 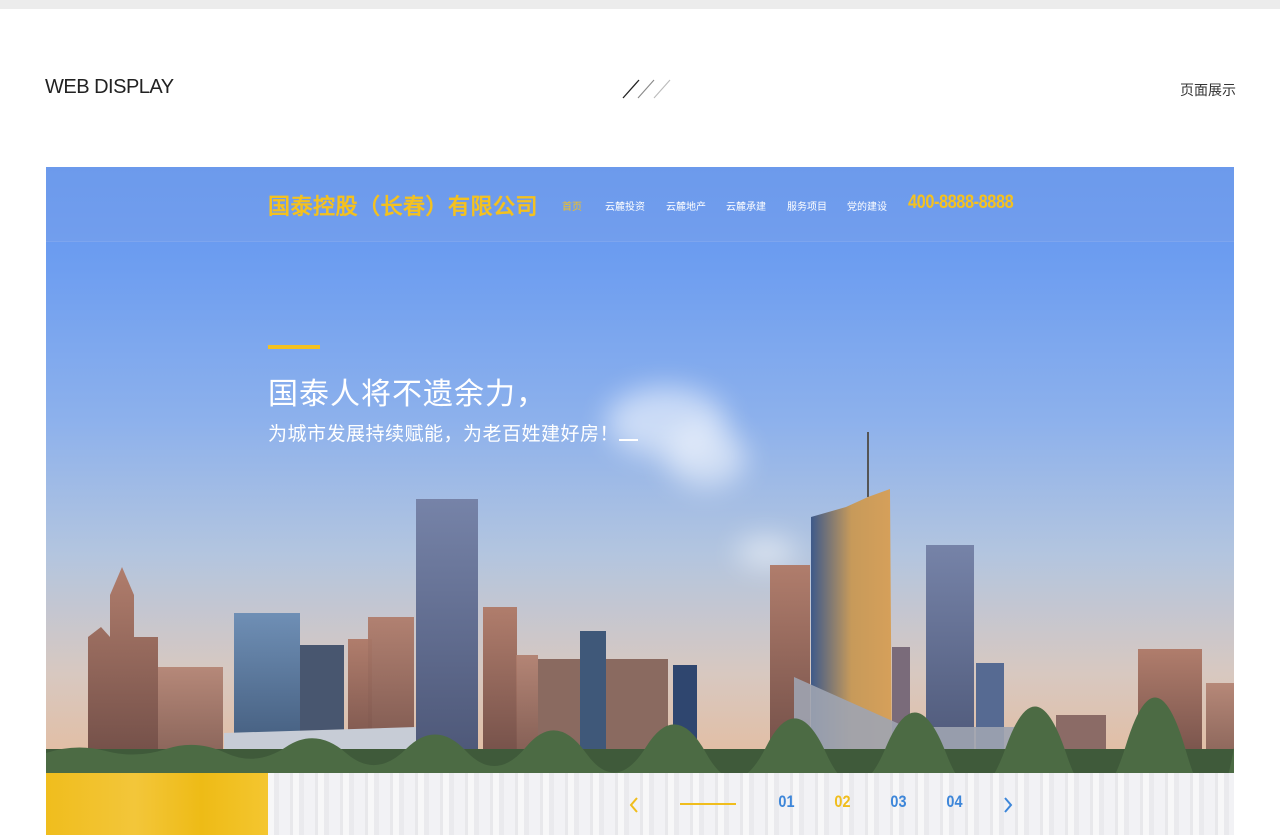 I want to click on next-slide-button, so click(x=1008, y=805).